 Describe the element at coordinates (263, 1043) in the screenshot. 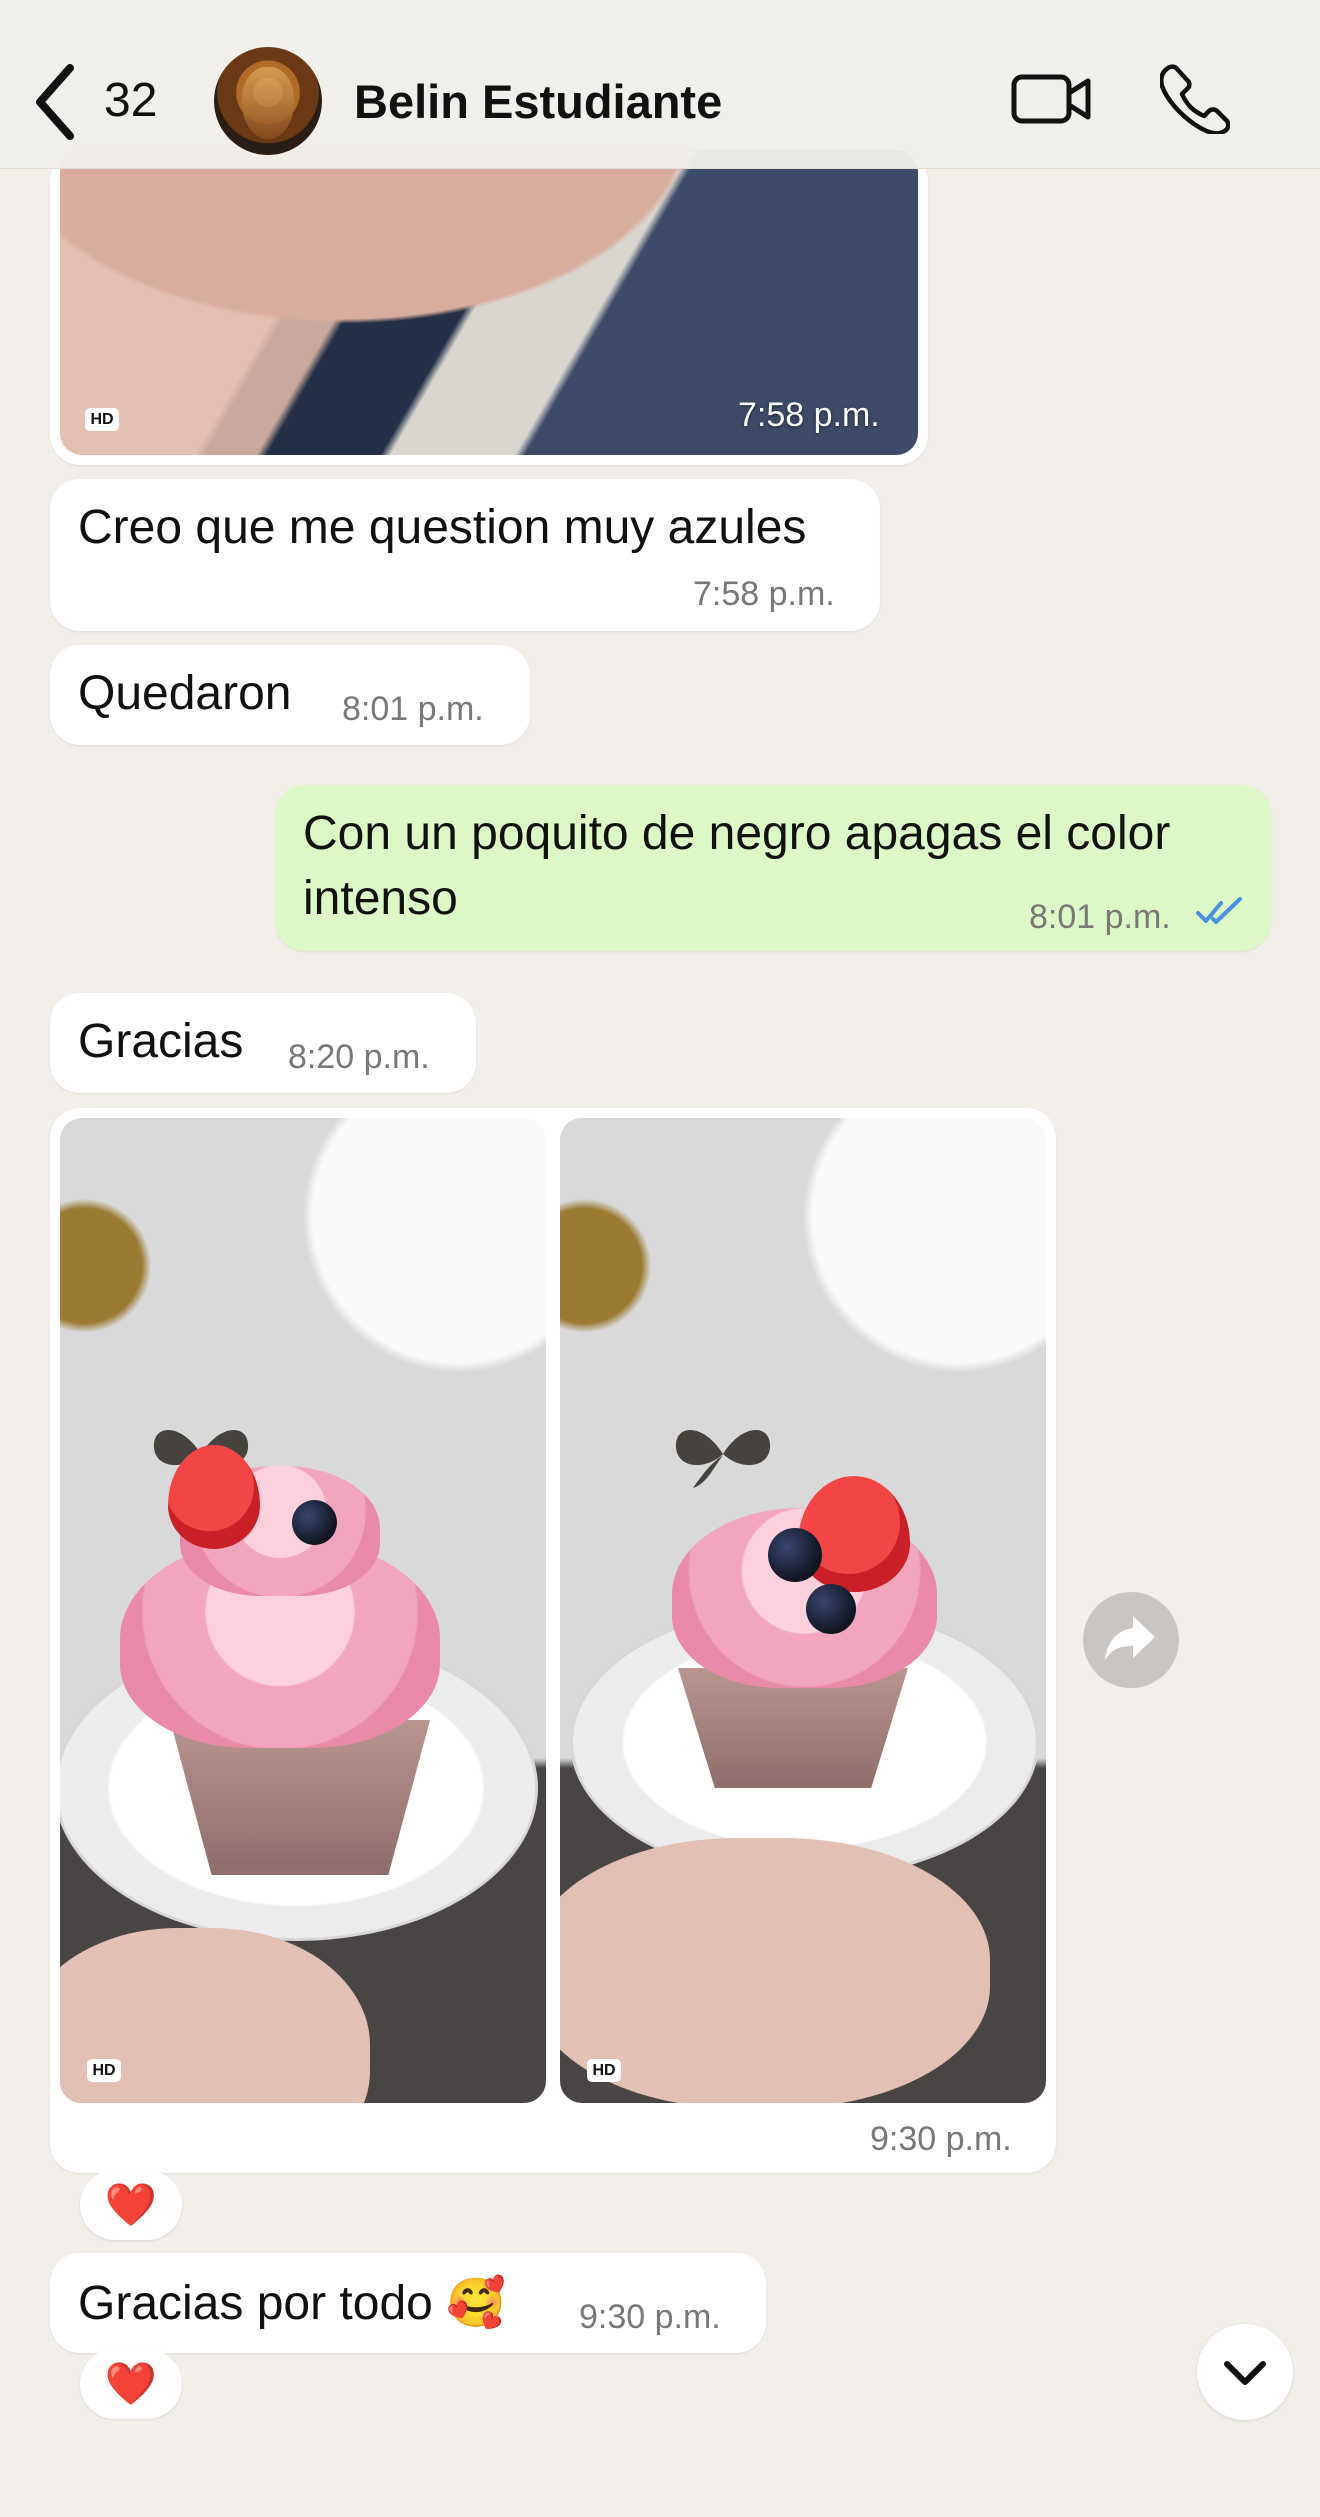

I see `message-bubble: Gracias 8:20 p.m.` at that location.